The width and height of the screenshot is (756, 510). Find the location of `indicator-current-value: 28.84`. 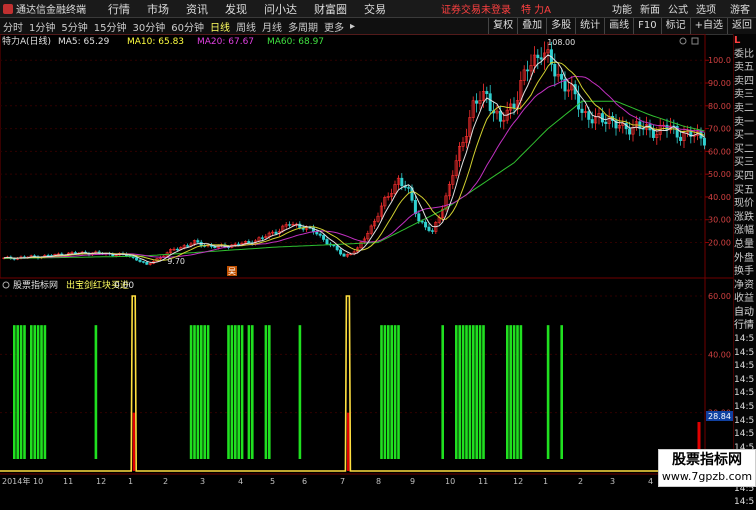

indicator-current-value: 28.84 is located at coordinates (719, 416).